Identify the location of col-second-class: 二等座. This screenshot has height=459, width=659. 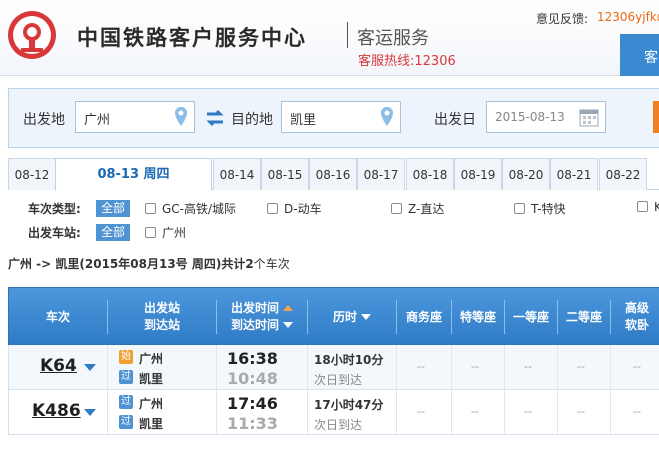
(583, 316).